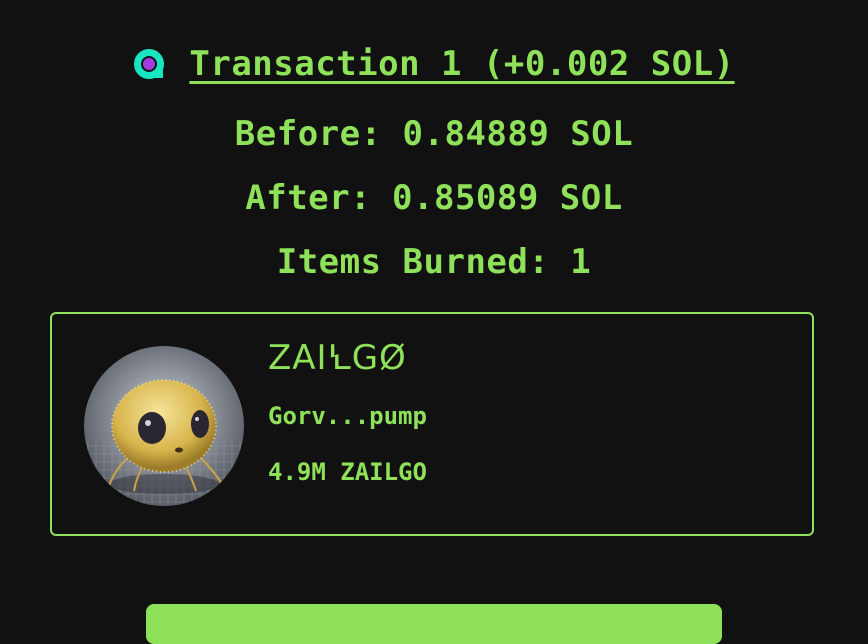 This screenshot has height=644, width=868. What do you see at coordinates (434, 134) in the screenshot?
I see `balance-before: Before: 0.84889 SOL` at bounding box center [434, 134].